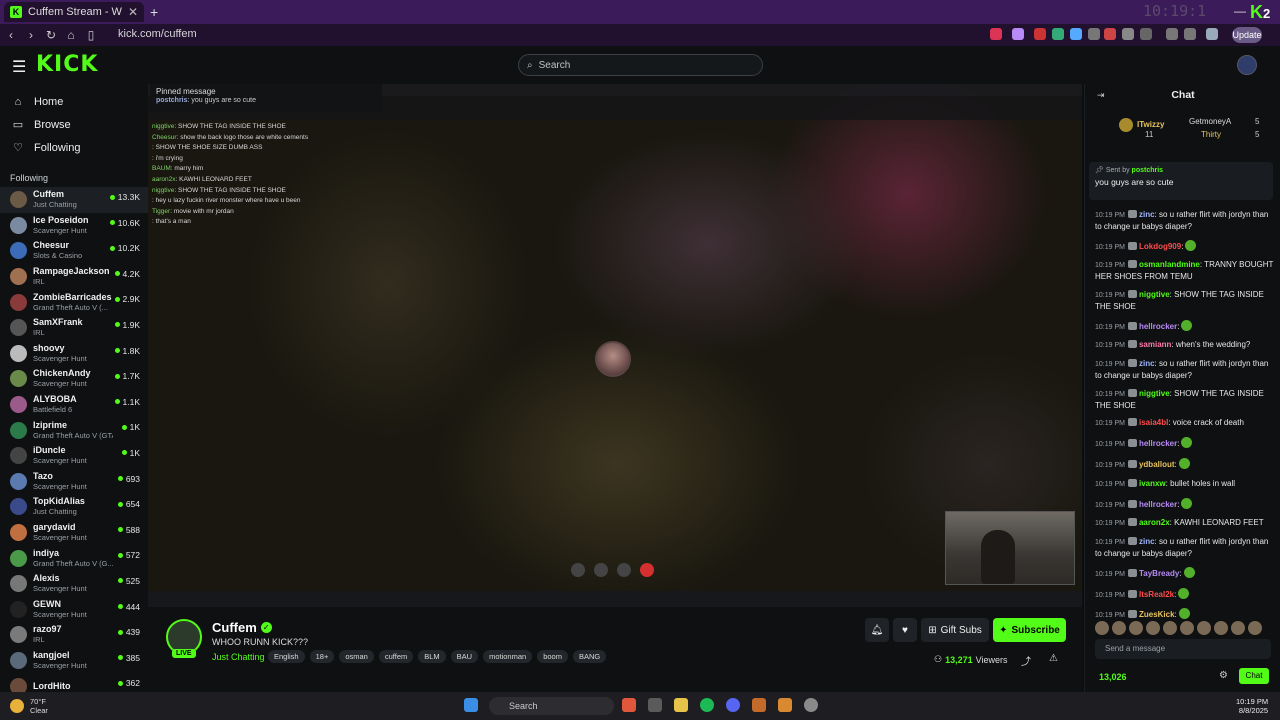 The height and width of the screenshot is (720, 1280). I want to click on folder-icon, so click(681, 705).